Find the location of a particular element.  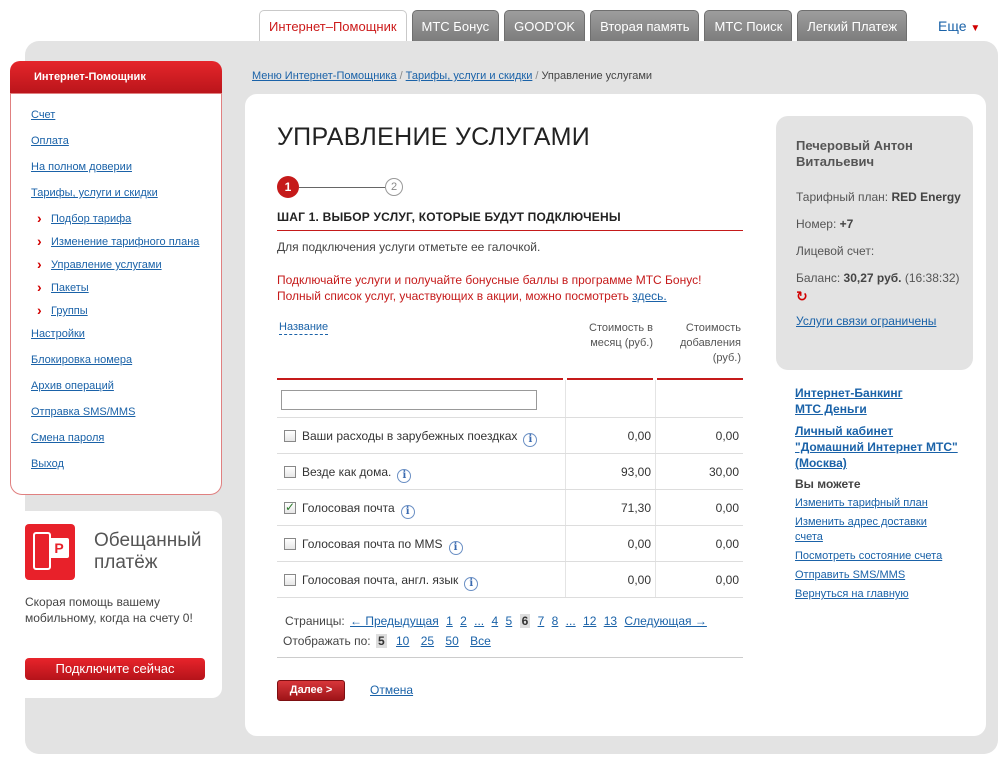

tab-mts-bonus: МТС Бонус is located at coordinates (455, 26).